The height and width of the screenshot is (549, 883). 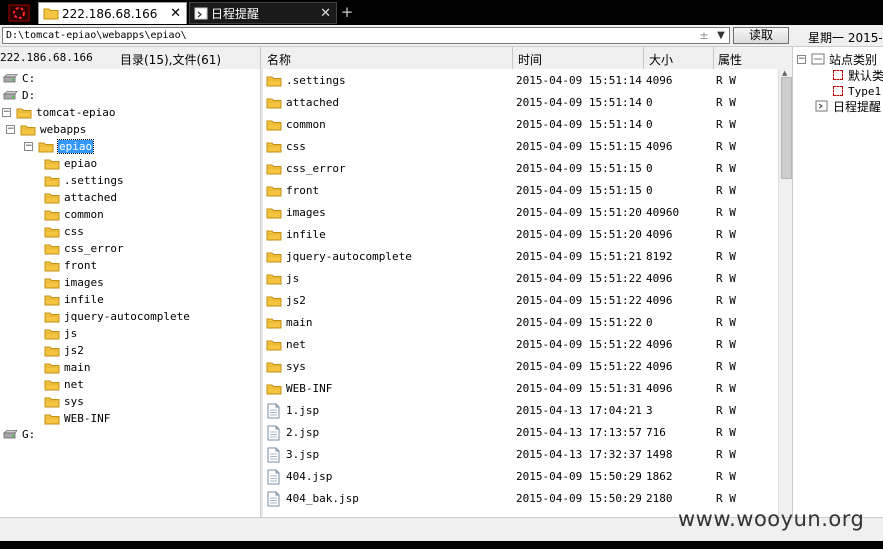 I want to click on file-row: css 2015-04-09 15:51:15 4096 R W, so click(x=520, y=148).